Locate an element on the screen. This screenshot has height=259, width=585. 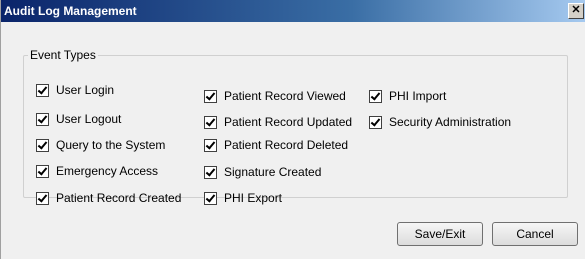
checkbox-signature-created: Signature Created is located at coordinates (262, 172).